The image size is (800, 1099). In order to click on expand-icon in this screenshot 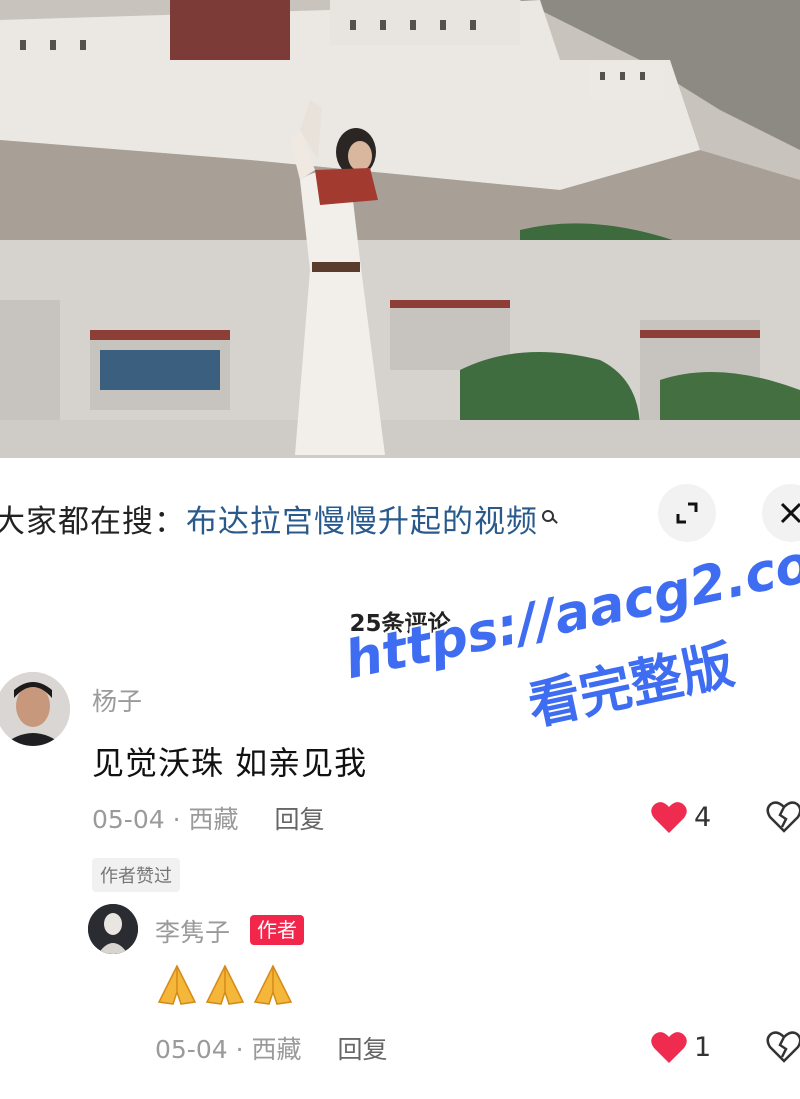, I will do `click(687, 513)`.